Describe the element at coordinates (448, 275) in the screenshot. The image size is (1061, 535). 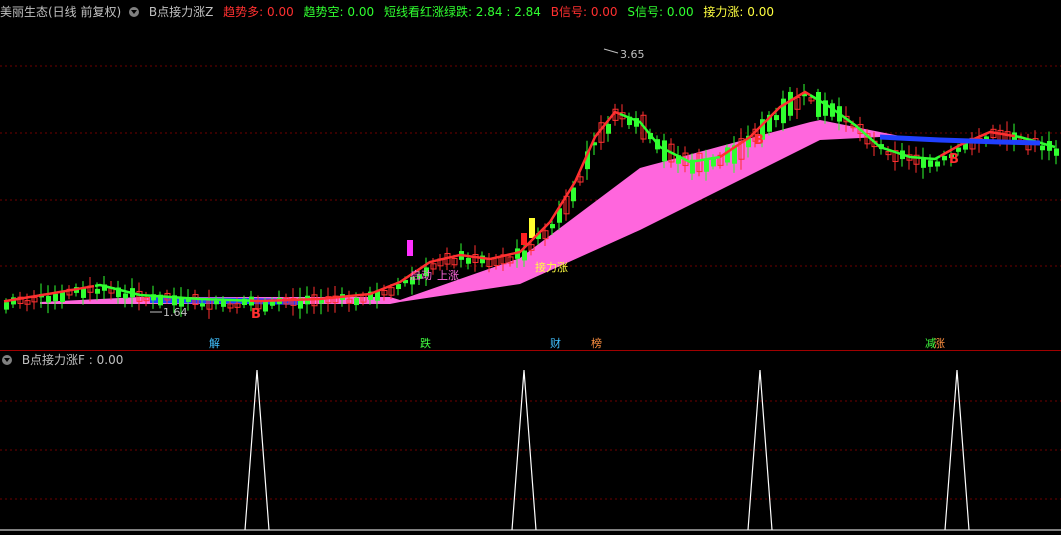
I see `rise-label: 上涨` at that location.